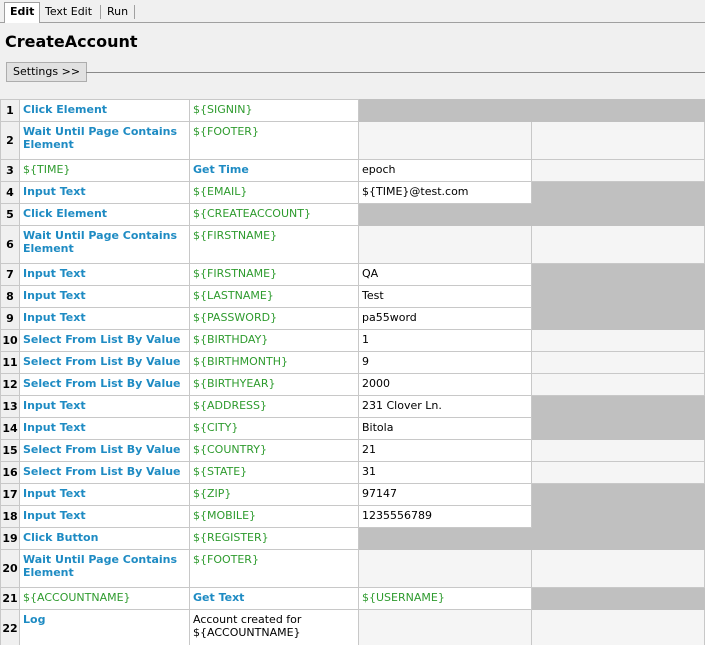  I want to click on row-number: 13, so click(10, 406).